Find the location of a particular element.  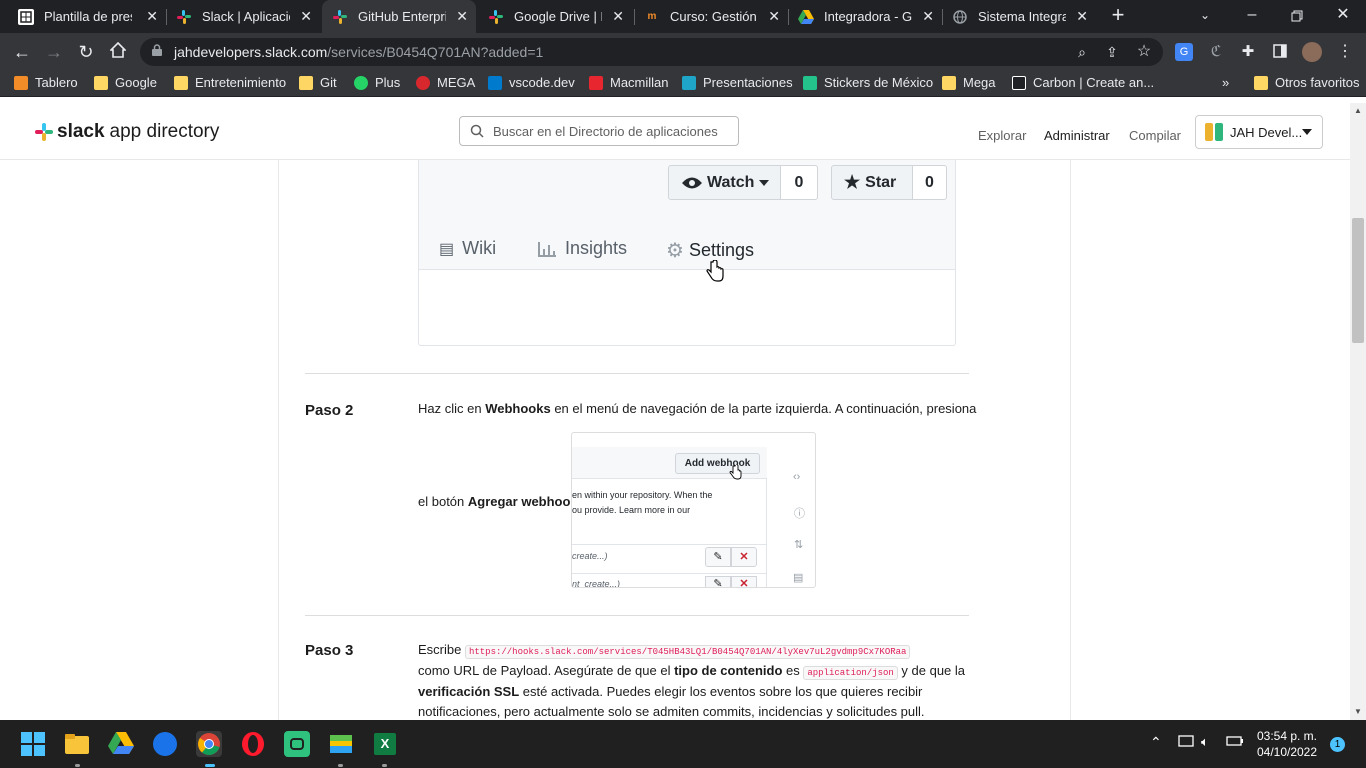

star-count: 0 is located at coordinates (929, 182).